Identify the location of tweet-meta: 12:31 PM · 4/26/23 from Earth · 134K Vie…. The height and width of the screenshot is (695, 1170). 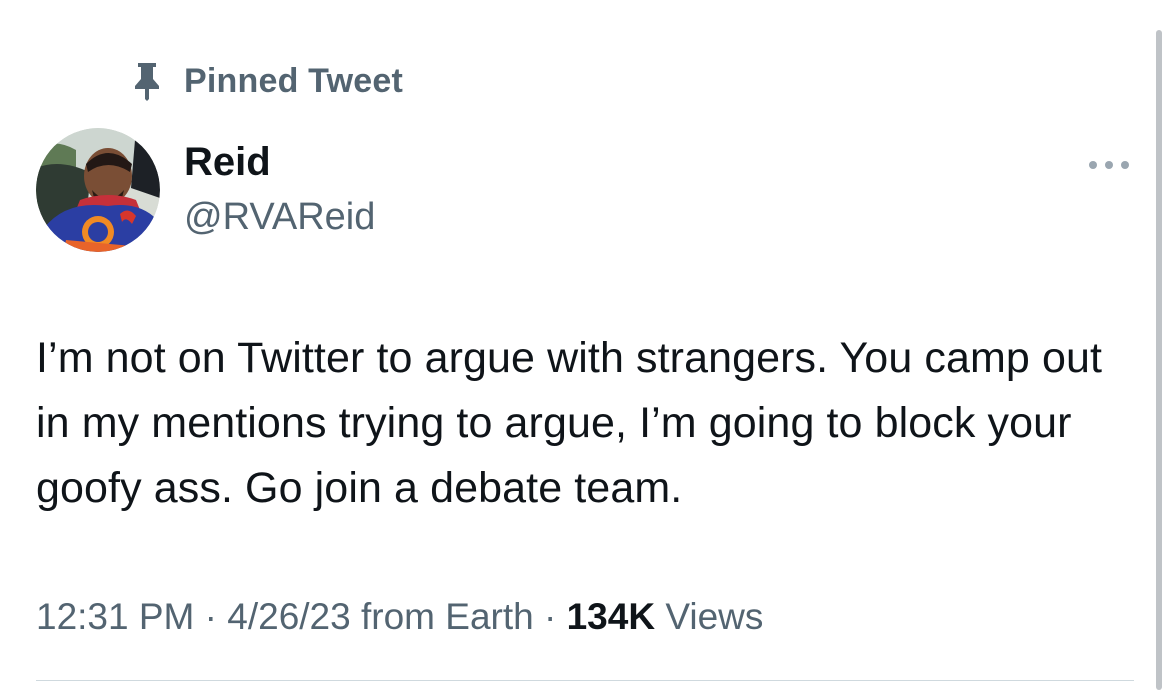
(399, 617).